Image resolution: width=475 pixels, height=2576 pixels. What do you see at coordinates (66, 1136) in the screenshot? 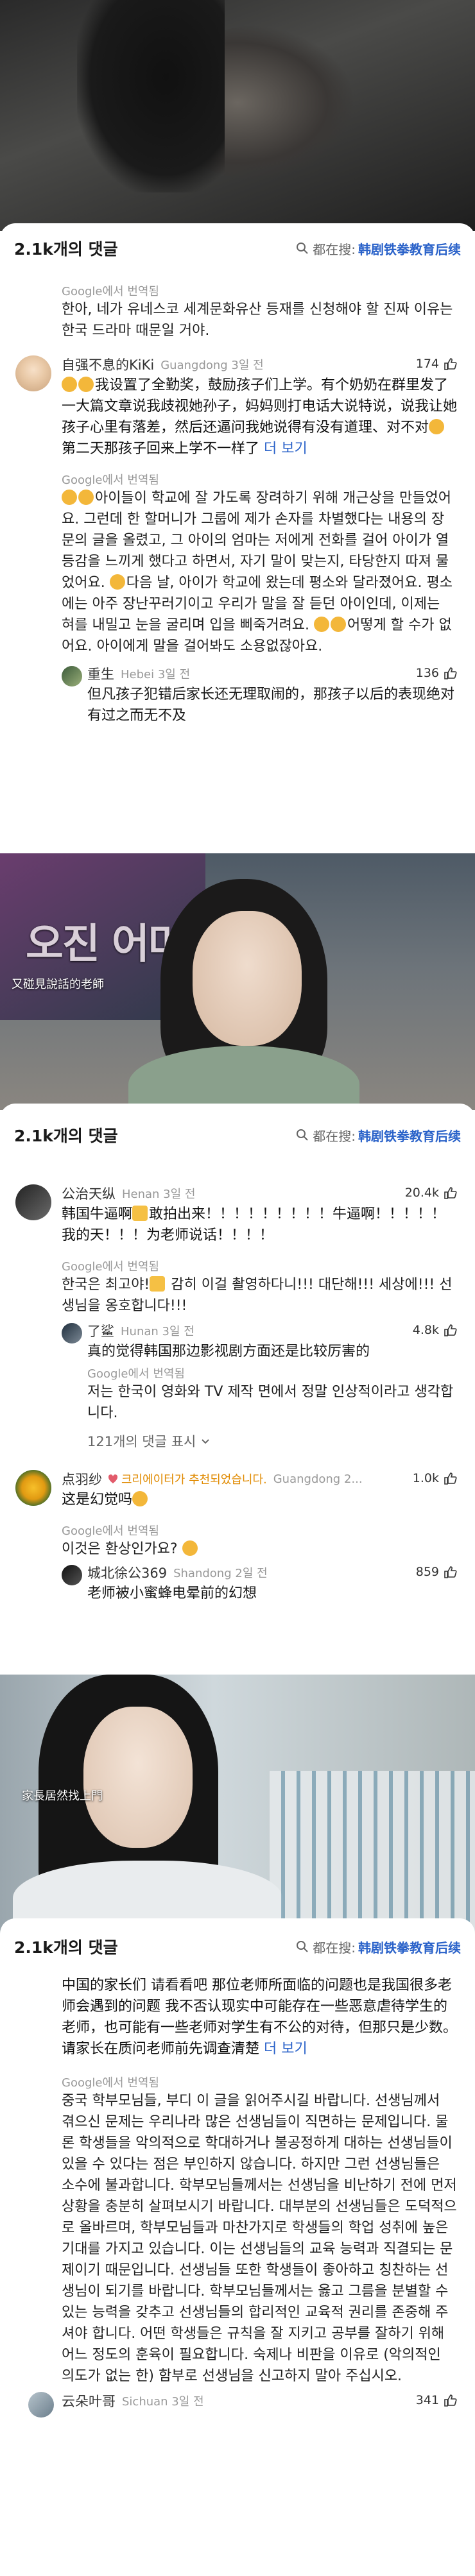
I see `comment-count-title: 2.1k개의 댓글` at bounding box center [66, 1136].